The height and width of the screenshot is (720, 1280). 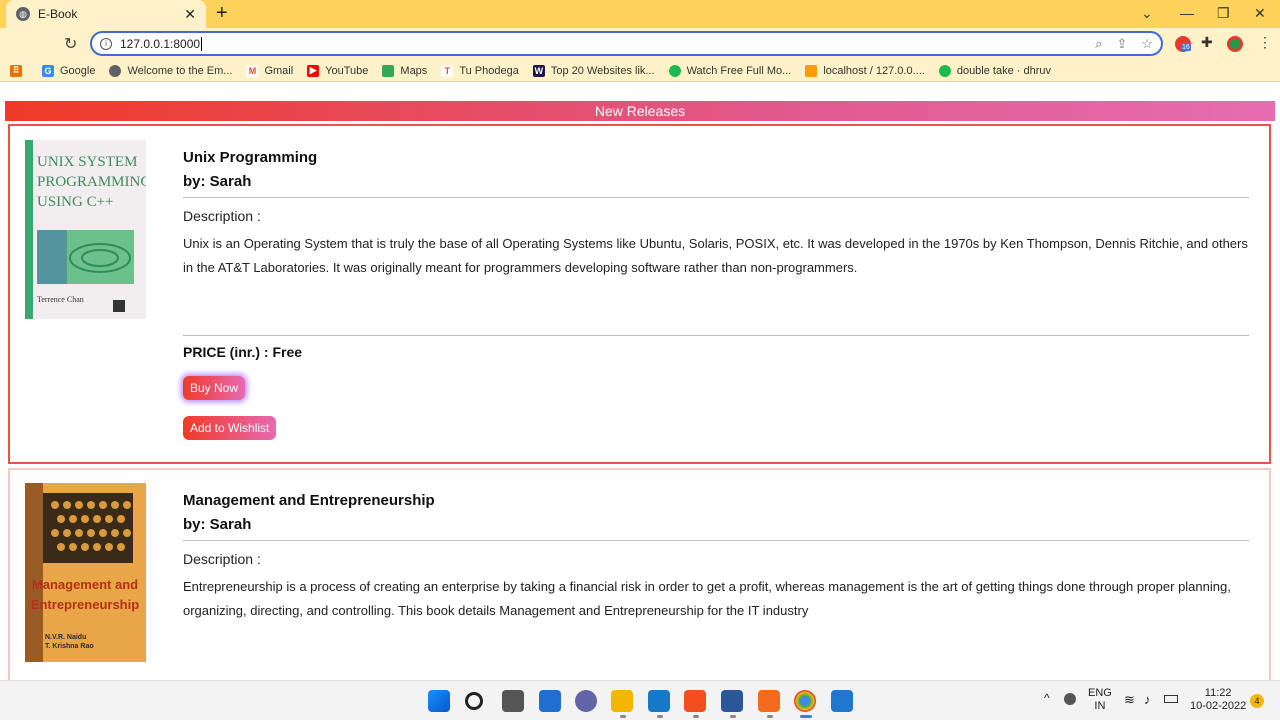 I want to click on zoom-icon: ⌕, so click(x=1098, y=44).